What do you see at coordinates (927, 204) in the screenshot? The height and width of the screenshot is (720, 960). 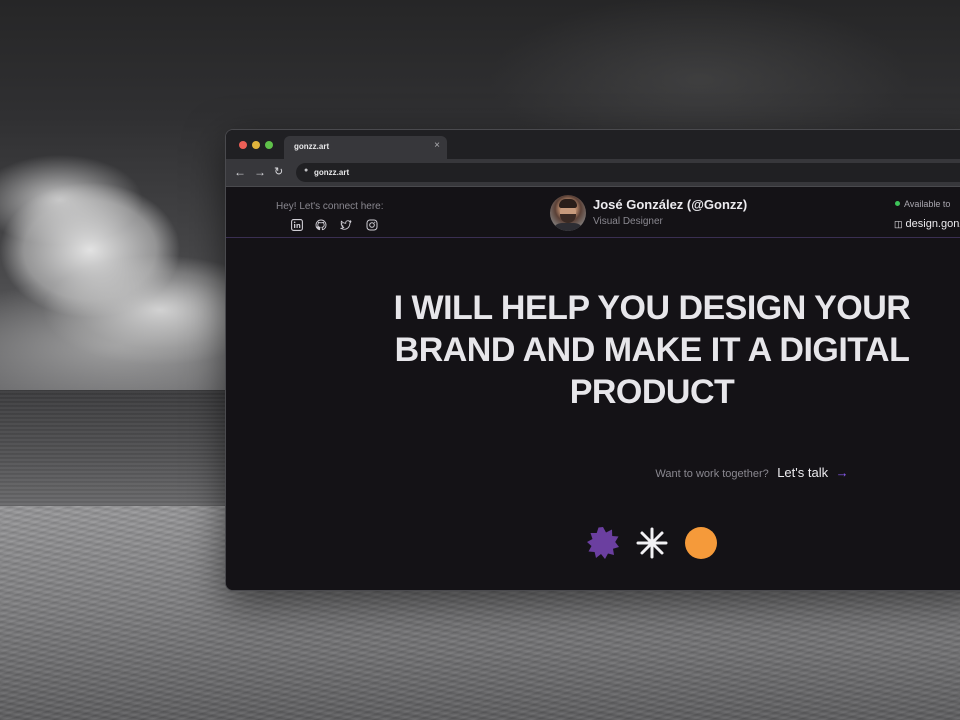 I see `status-text: Available to` at bounding box center [927, 204].